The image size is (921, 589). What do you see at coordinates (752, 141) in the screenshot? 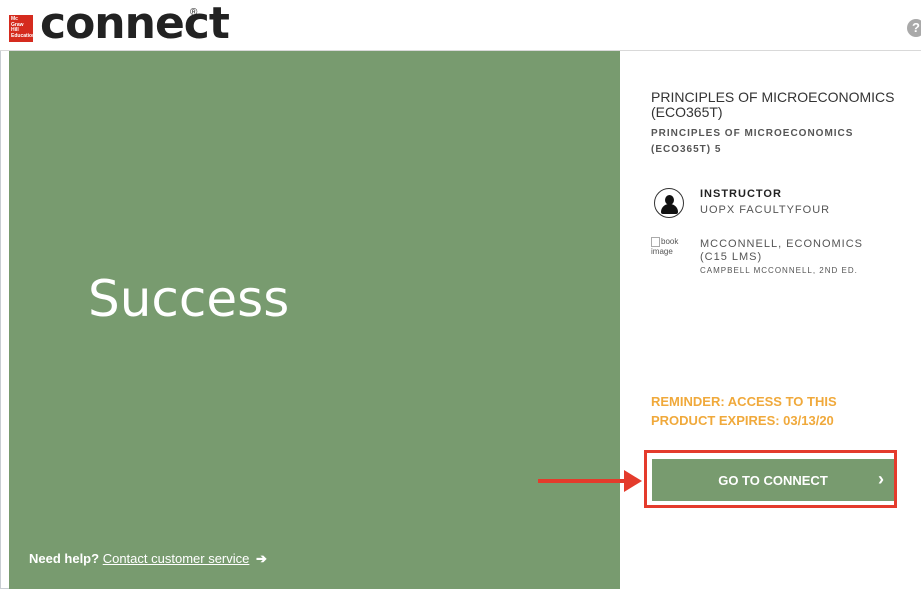
I see `course-section: PRINCIPLES OF MICROECONOMICS (ECO365T) 5` at bounding box center [752, 141].